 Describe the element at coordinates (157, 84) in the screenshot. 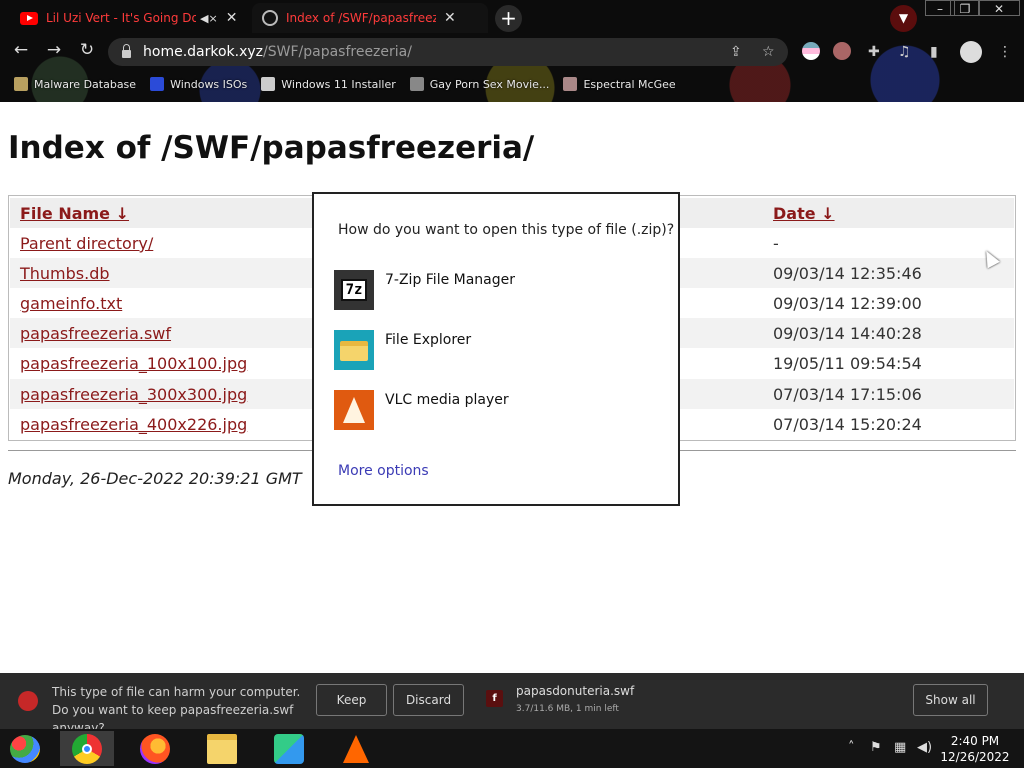

I see `x-icon` at that location.